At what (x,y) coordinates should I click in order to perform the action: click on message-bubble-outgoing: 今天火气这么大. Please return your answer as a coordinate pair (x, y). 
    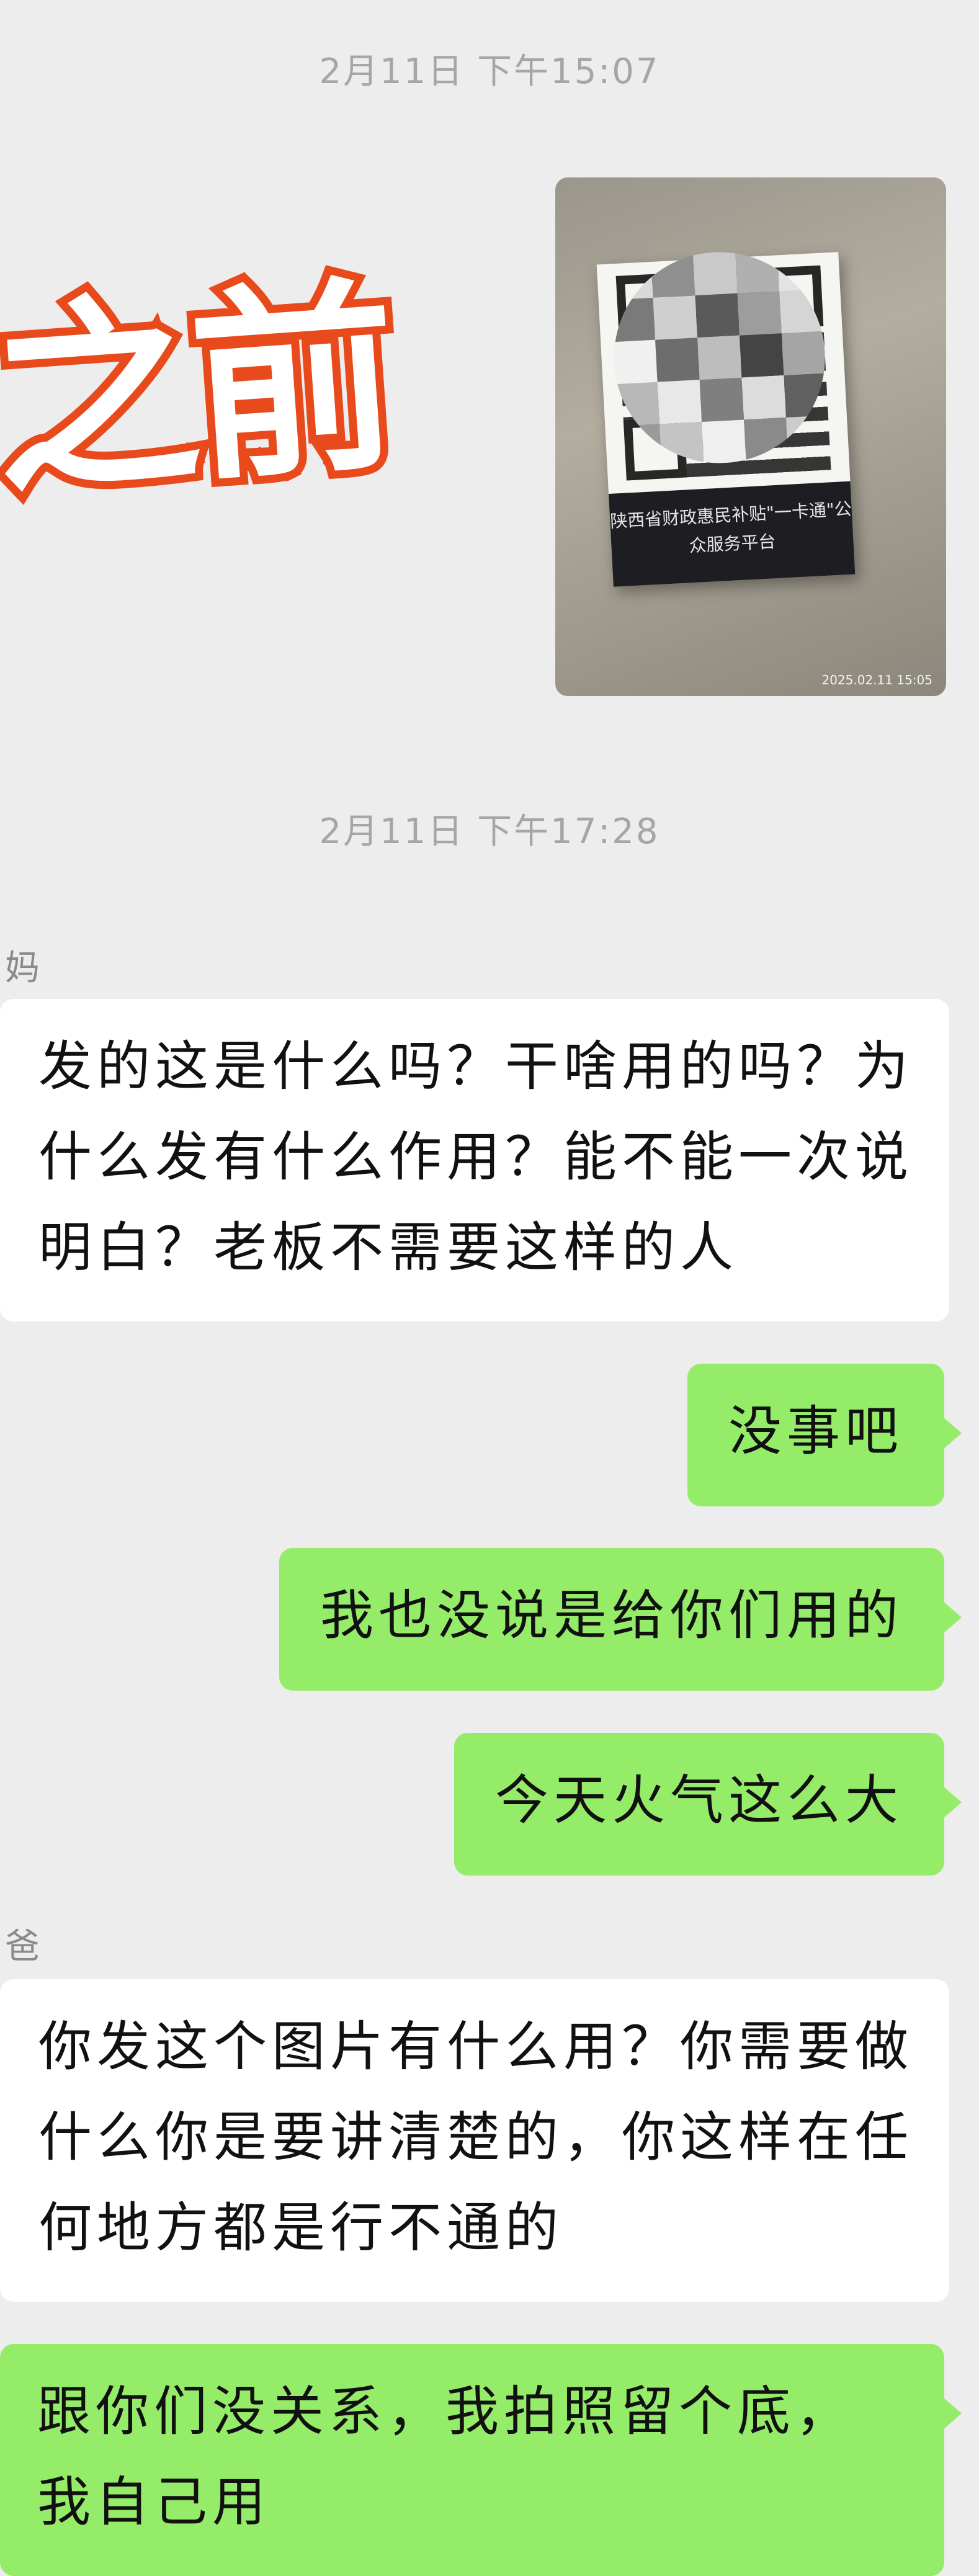
    Looking at the image, I should click on (708, 1804).